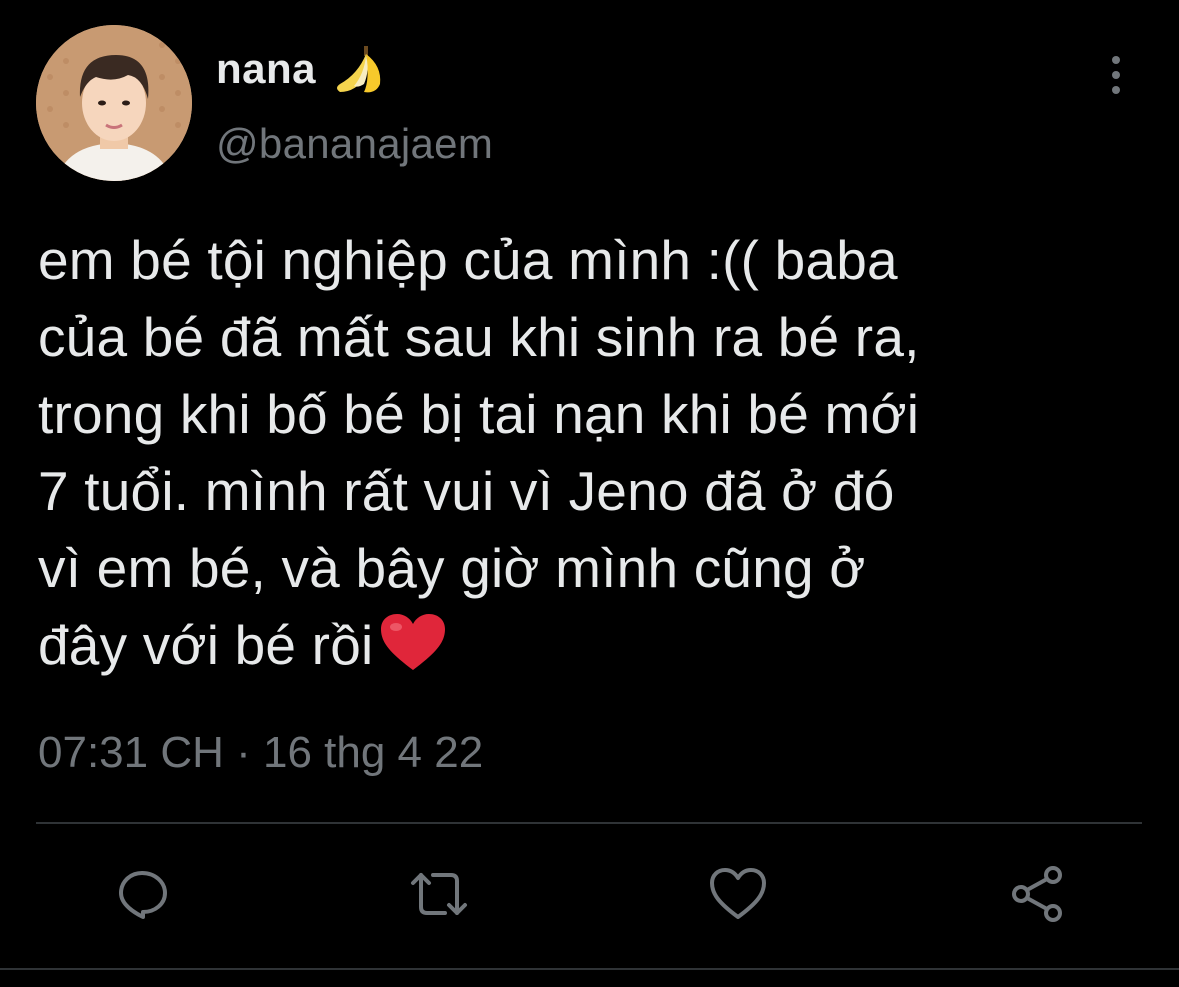 The image size is (1179, 987). I want to click on tweet-text-line: em bé tội nghiệp của mình :(( baba, so click(468, 260).